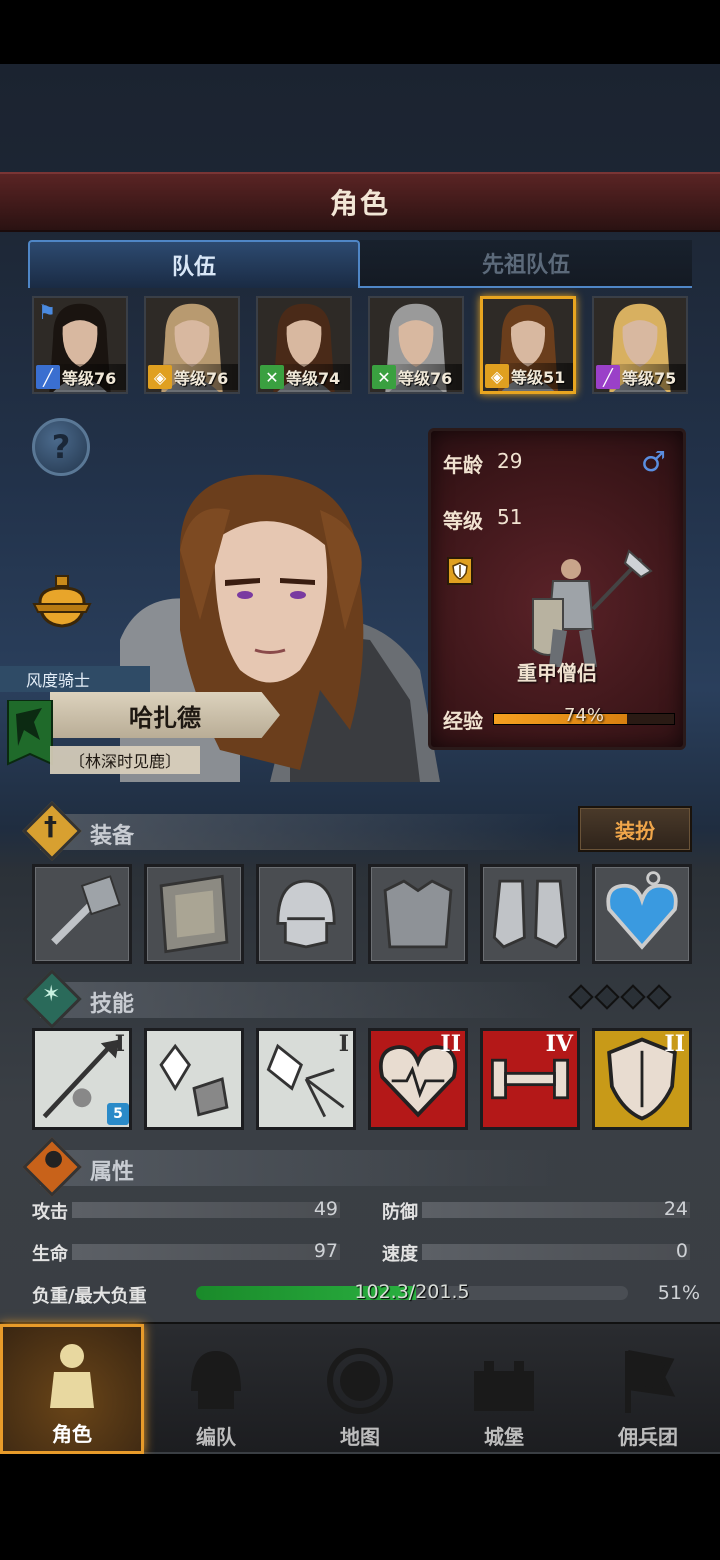 The height and width of the screenshot is (1560, 720). What do you see at coordinates (649, 378) in the screenshot?
I see `member-level: 等级75` at bounding box center [649, 378].